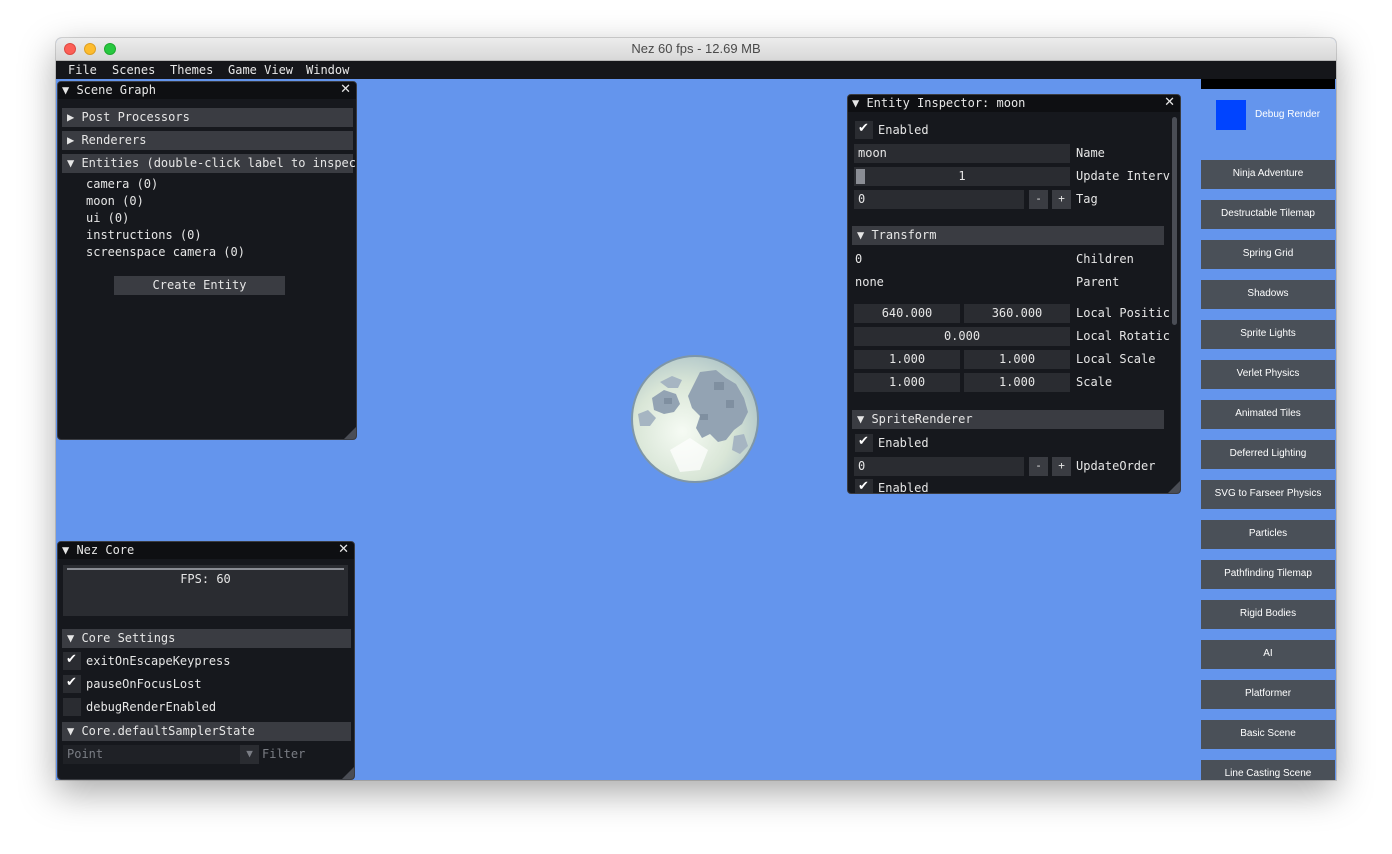 The width and height of the screenshot is (1392, 854). I want to click on scene-button-platformer: Platformer, so click(1268, 694).